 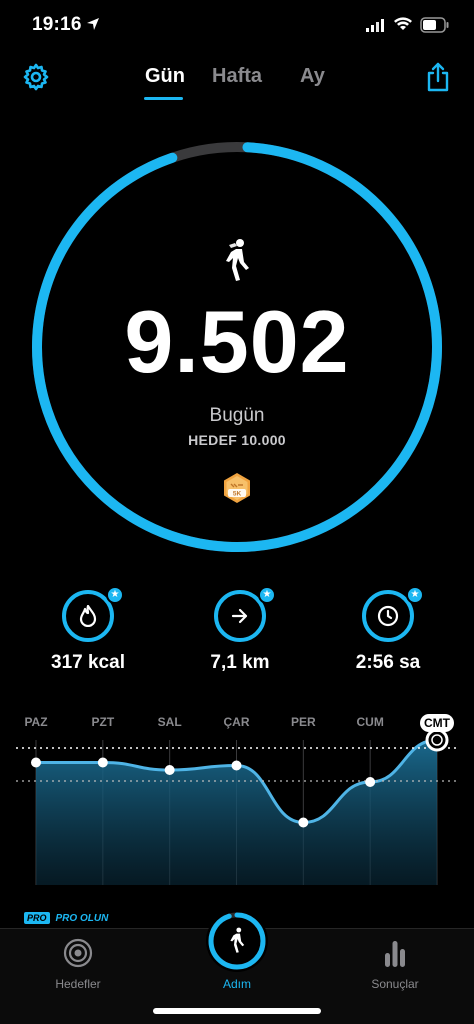 I want to click on clock-icon, so click(x=388, y=616).